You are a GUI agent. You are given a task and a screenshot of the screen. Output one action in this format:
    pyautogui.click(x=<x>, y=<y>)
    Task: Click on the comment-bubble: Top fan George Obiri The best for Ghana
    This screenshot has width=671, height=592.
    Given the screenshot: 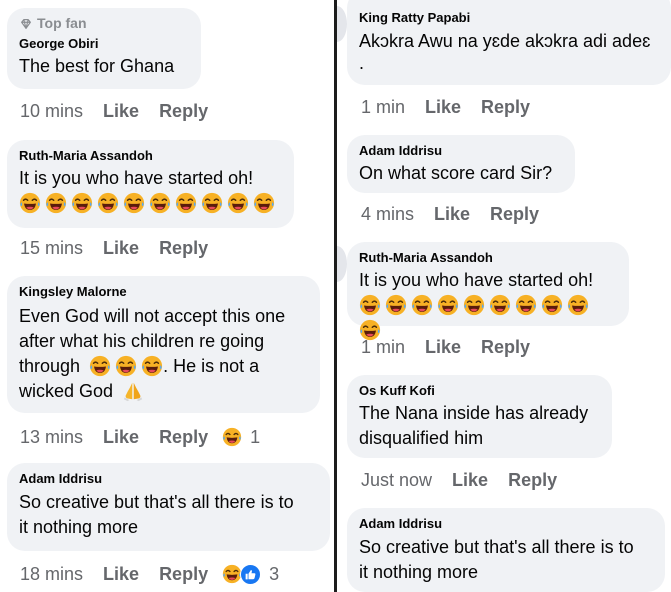 What is the action you would take?
    pyautogui.click(x=104, y=48)
    